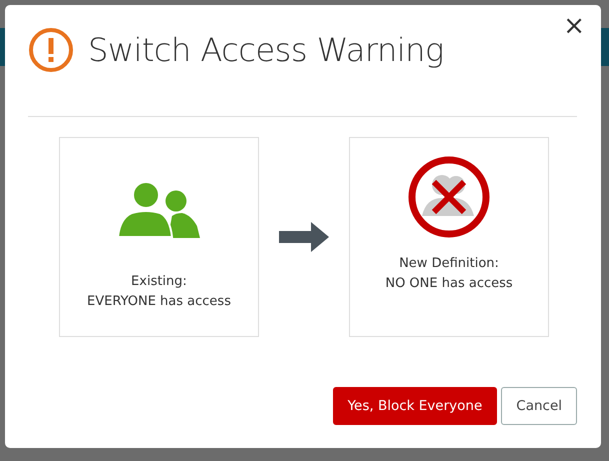  What do you see at coordinates (449, 197) in the screenshot?
I see `blocked-users-icon` at bounding box center [449, 197].